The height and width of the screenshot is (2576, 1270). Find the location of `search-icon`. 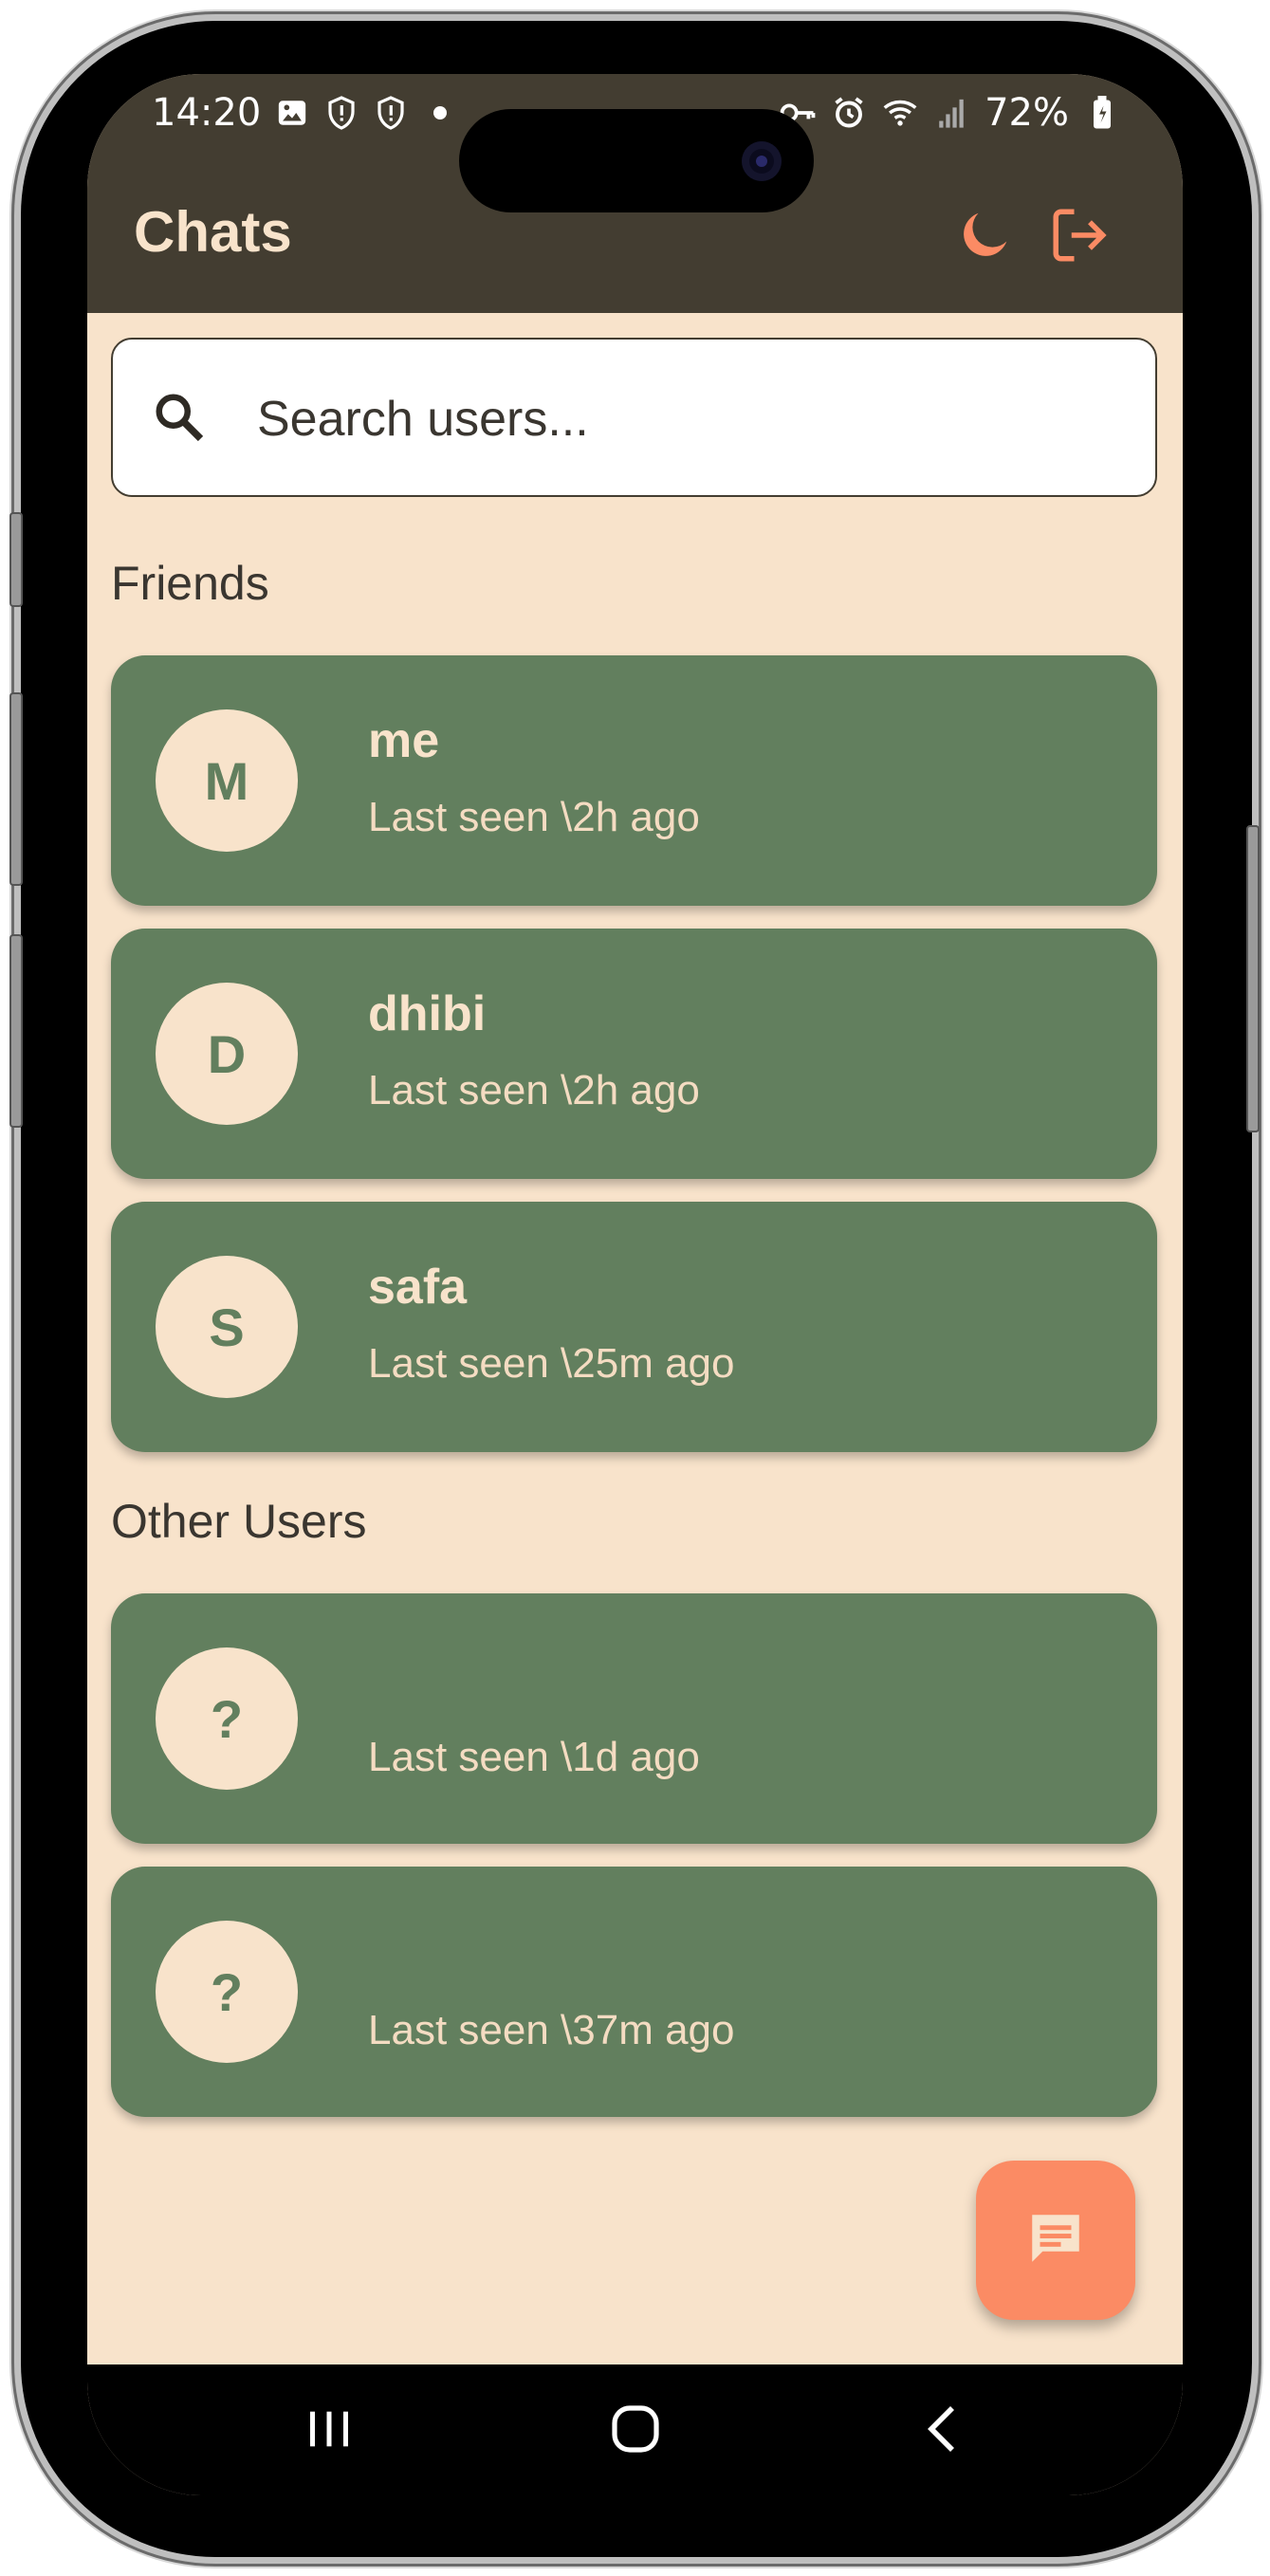

search-icon is located at coordinates (179, 417).